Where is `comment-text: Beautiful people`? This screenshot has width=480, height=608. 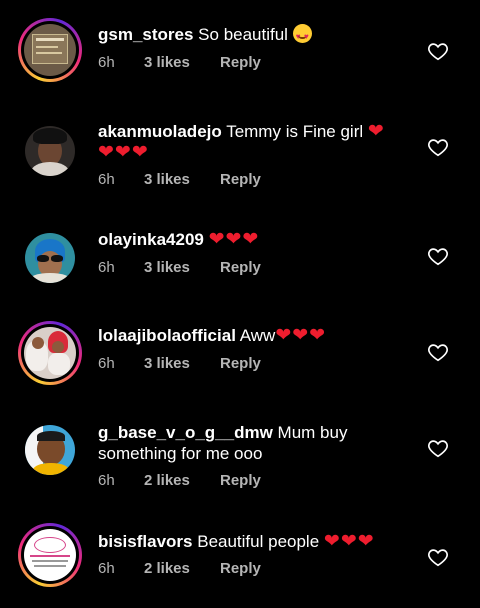
comment-text: Beautiful people is located at coordinates (258, 541).